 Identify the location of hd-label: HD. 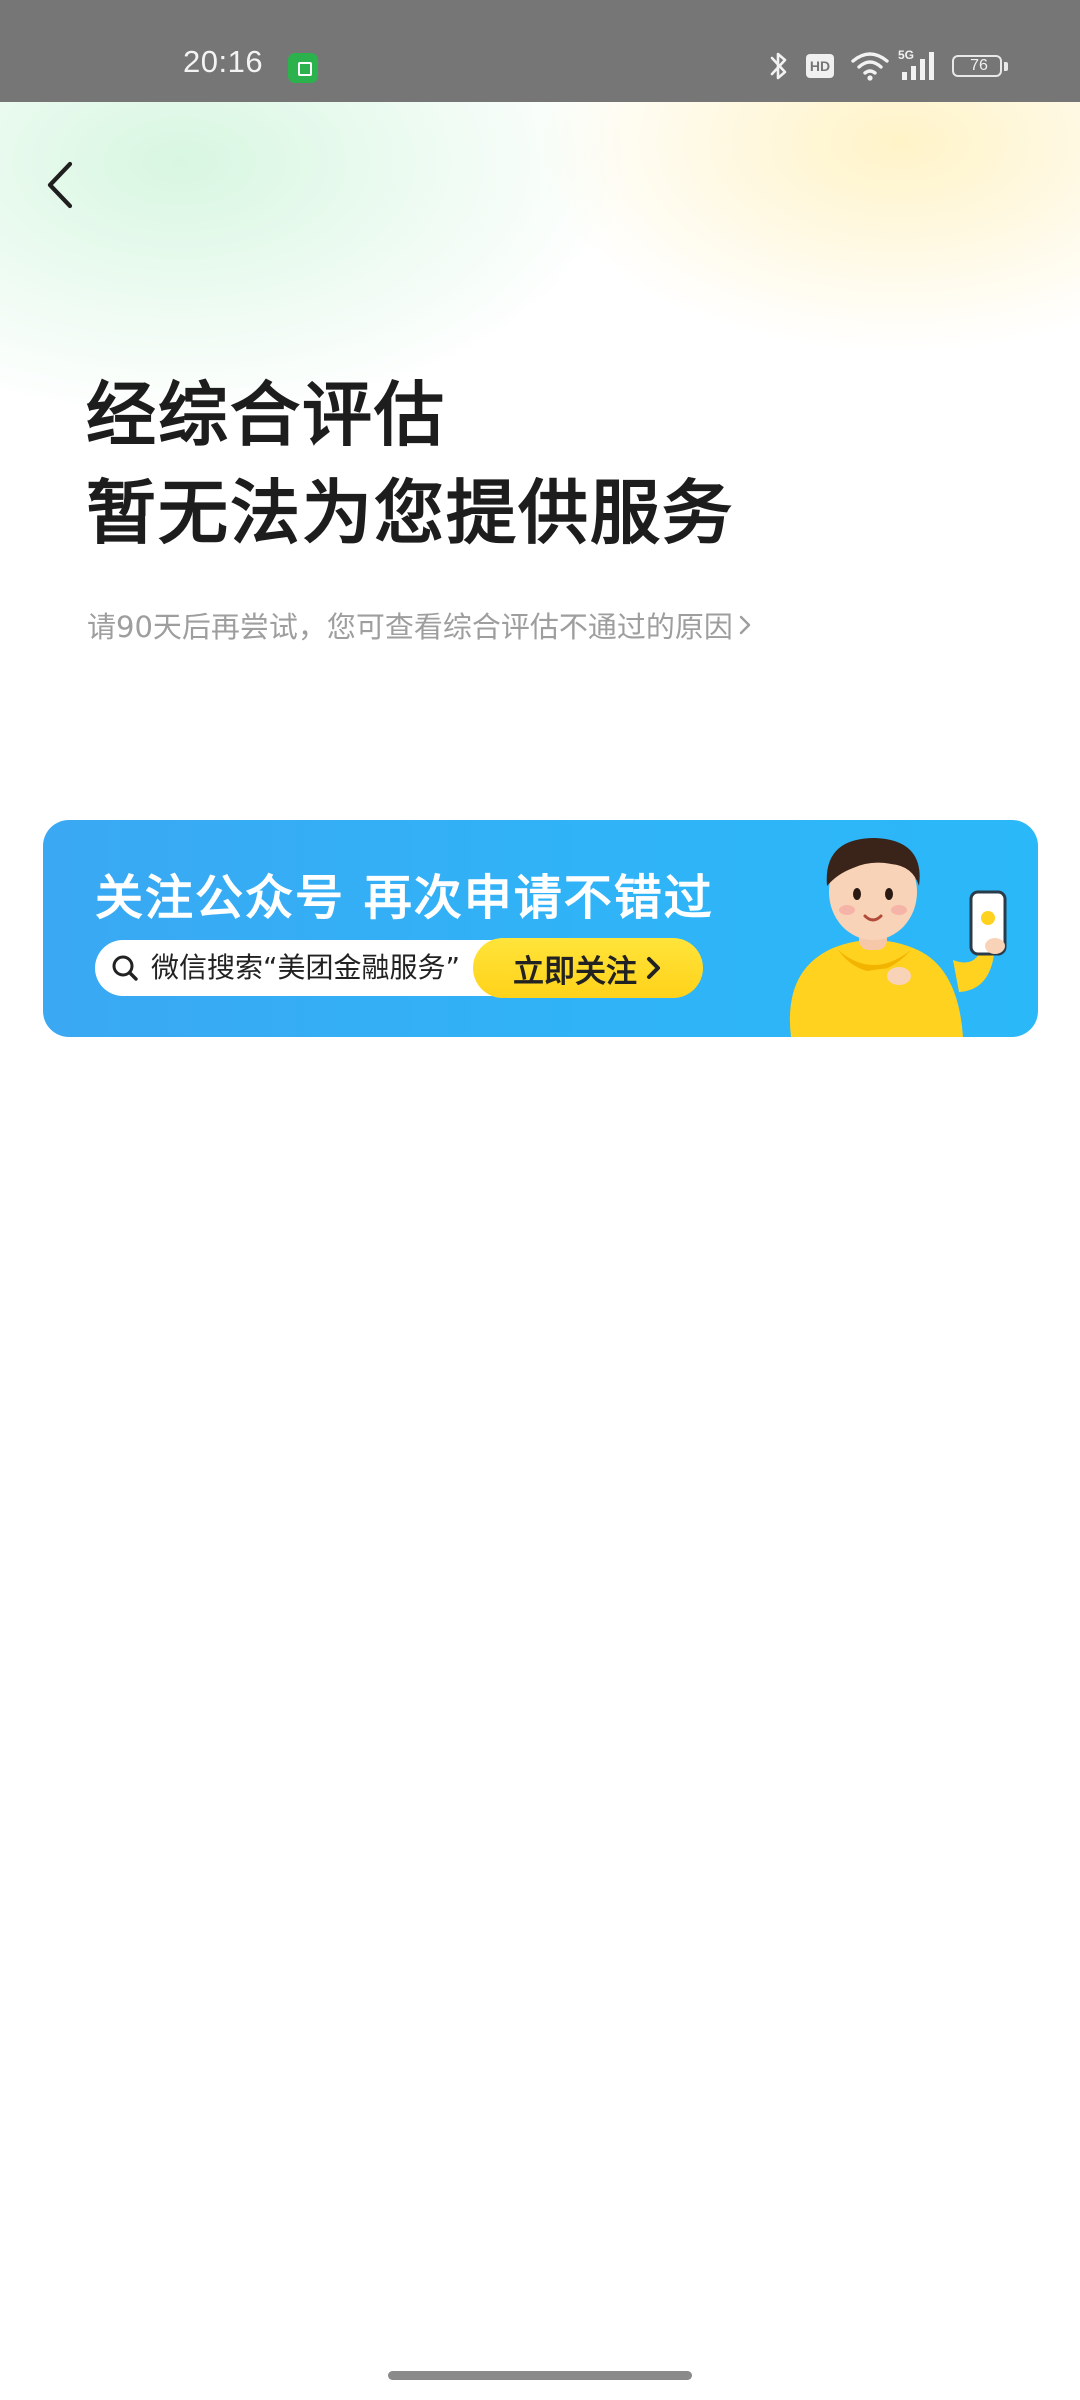
(820, 66).